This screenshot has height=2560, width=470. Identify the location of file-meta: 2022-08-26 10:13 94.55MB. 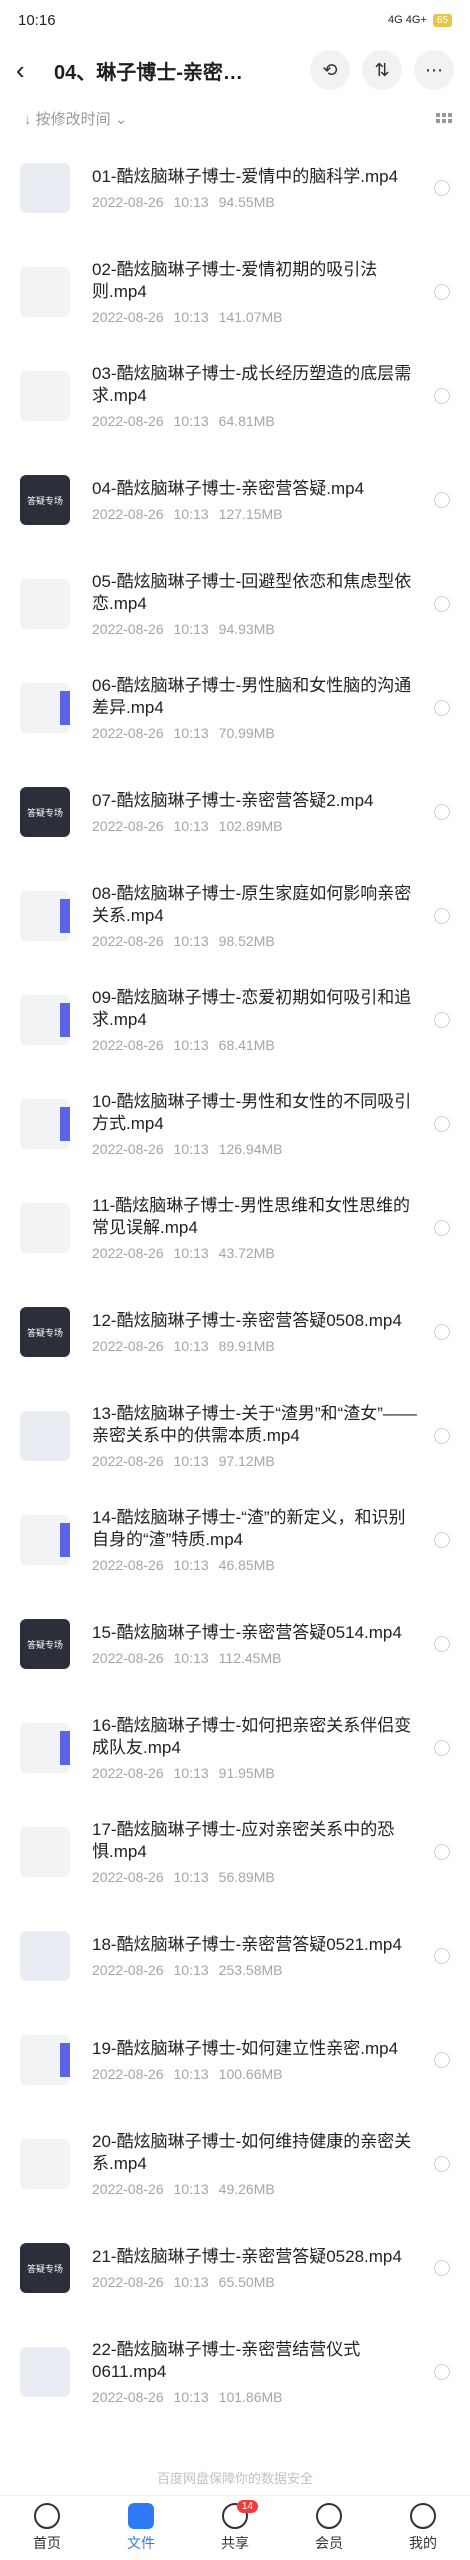
(257, 202).